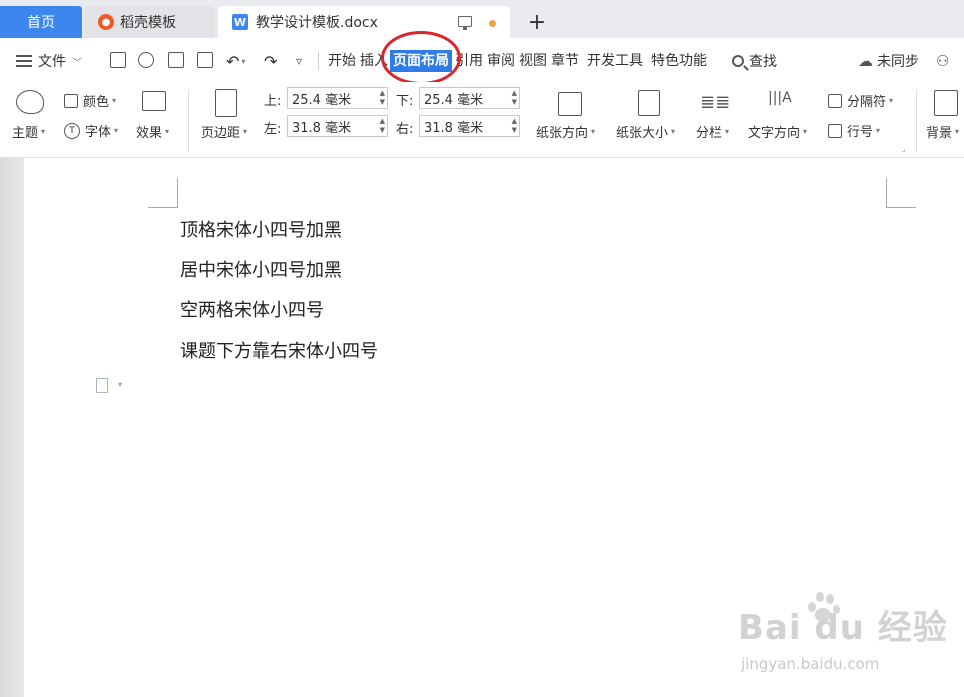 The image size is (964, 697). I want to click on tab-start: 开始, so click(342, 61).